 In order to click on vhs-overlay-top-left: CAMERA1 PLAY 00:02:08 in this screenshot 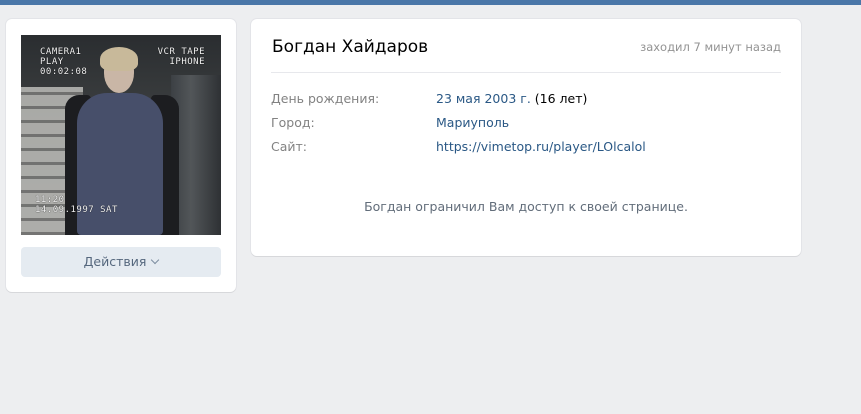, I will do `click(63, 62)`.